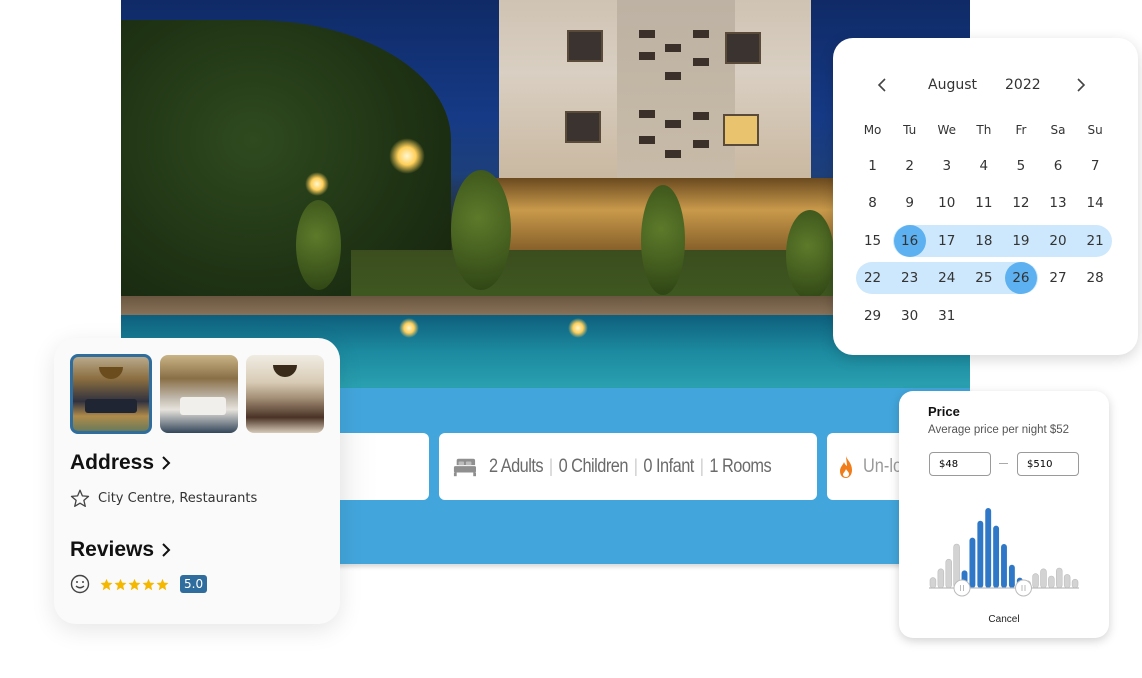 This screenshot has width=1142, height=678. I want to click on calendar-day: 31, so click(946, 316).